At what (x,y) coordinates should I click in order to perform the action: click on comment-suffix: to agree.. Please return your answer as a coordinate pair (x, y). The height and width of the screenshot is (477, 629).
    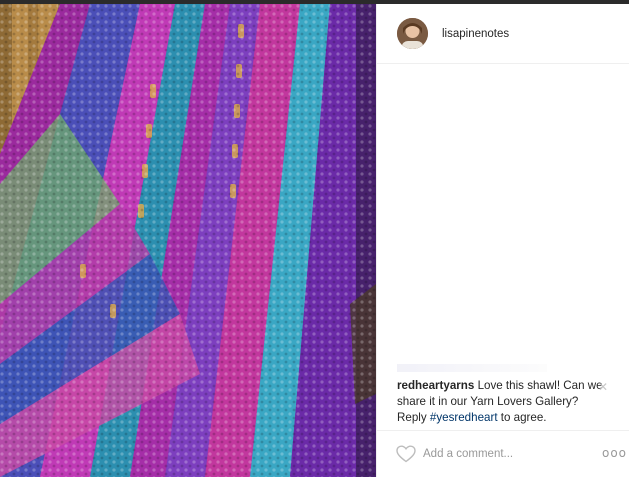
    Looking at the image, I should click on (522, 417).